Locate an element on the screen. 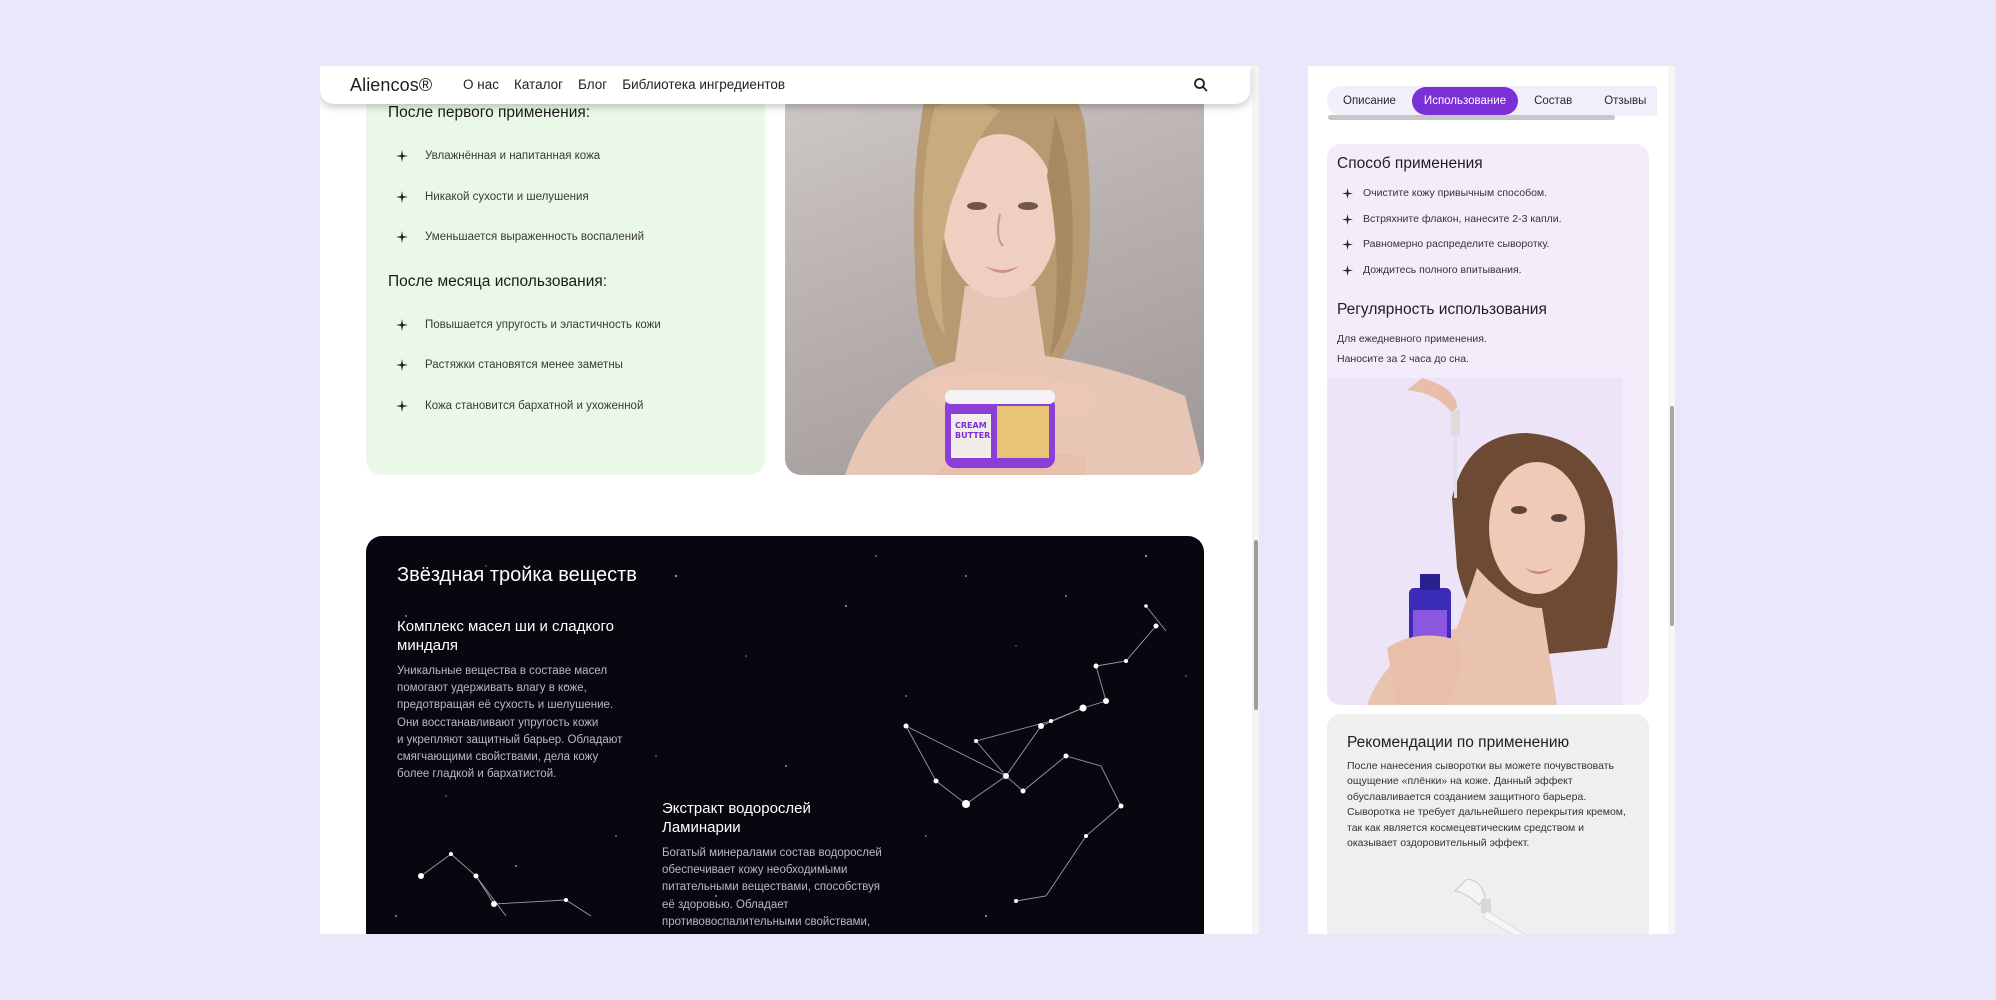 The width and height of the screenshot is (1996, 1000). benefit-text: Кожа становится бархатной и ухоженной is located at coordinates (534, 405).